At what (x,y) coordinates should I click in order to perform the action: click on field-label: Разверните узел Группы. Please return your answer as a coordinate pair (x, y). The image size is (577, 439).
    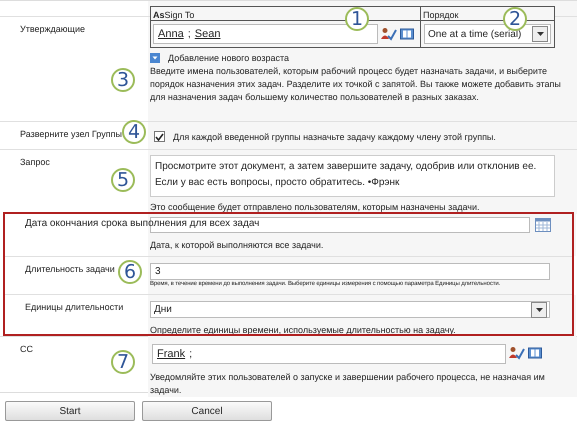
    Looking at the image, I should click on (71, 134).